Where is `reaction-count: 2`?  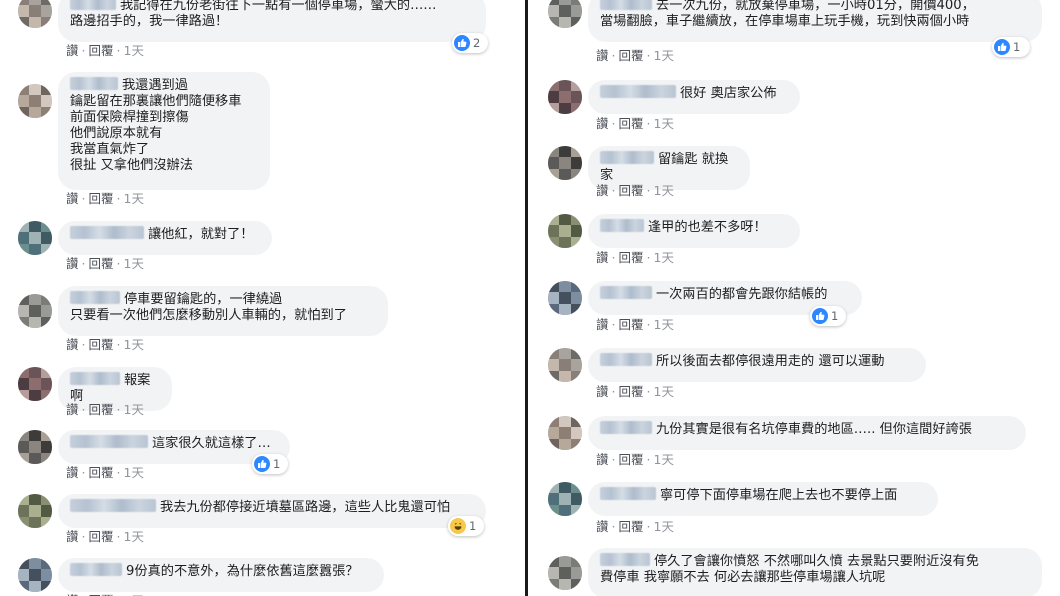 reaction-count: 2 is located at coordinates (477, 43).